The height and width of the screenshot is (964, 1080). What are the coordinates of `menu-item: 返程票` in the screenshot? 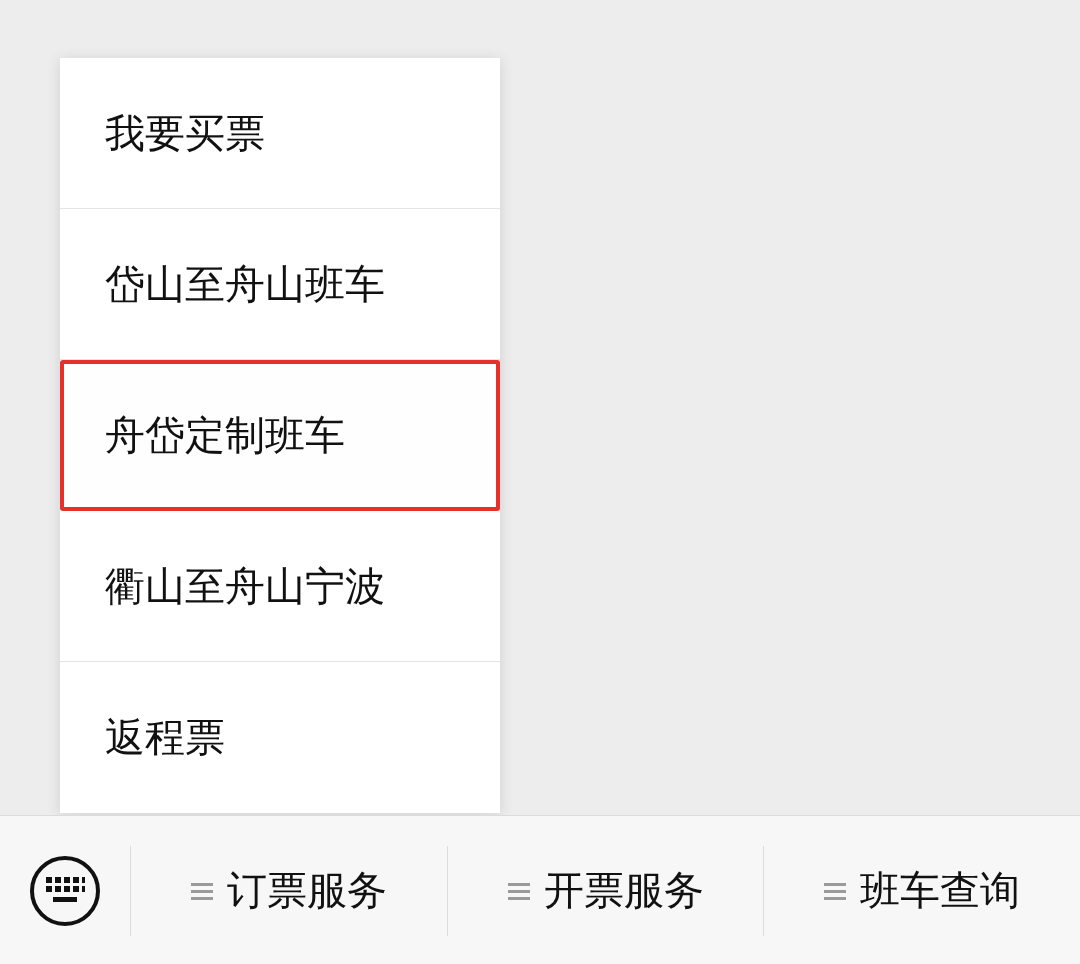 It's located at (280, 737).